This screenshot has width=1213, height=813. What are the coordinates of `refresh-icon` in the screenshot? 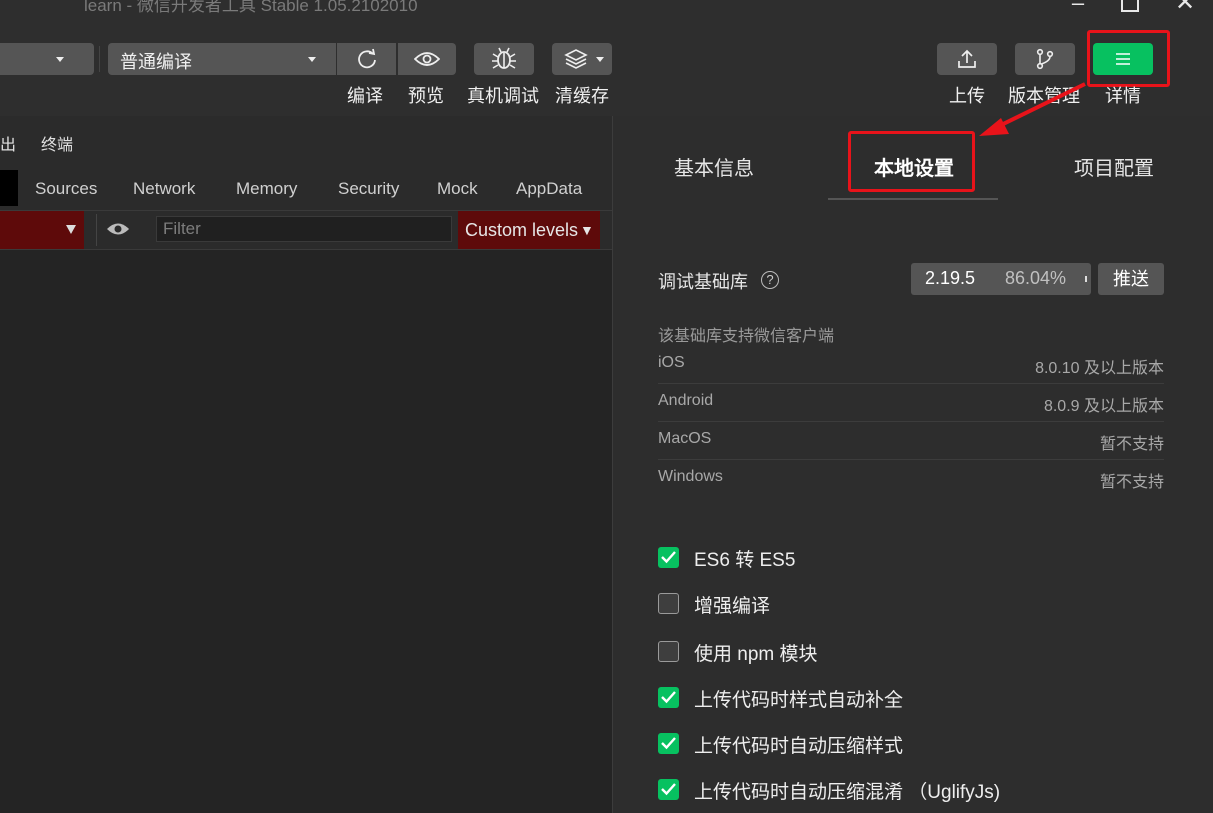 It's located at (366, 58).